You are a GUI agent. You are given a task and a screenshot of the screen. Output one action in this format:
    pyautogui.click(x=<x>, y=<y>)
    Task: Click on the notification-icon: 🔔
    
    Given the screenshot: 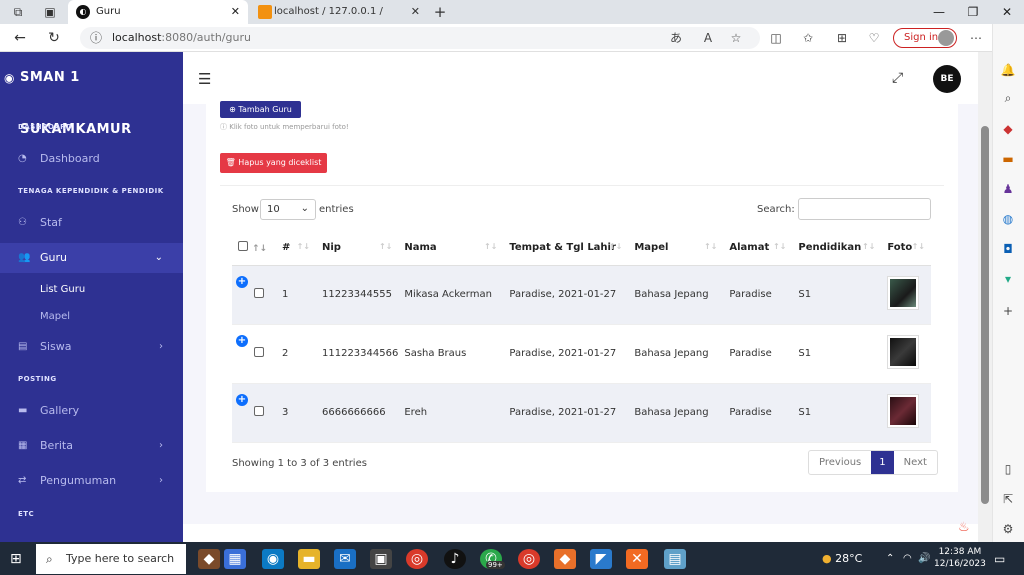 What is the action you would take?
    pyautogui.click(x=1008, y=70)
    